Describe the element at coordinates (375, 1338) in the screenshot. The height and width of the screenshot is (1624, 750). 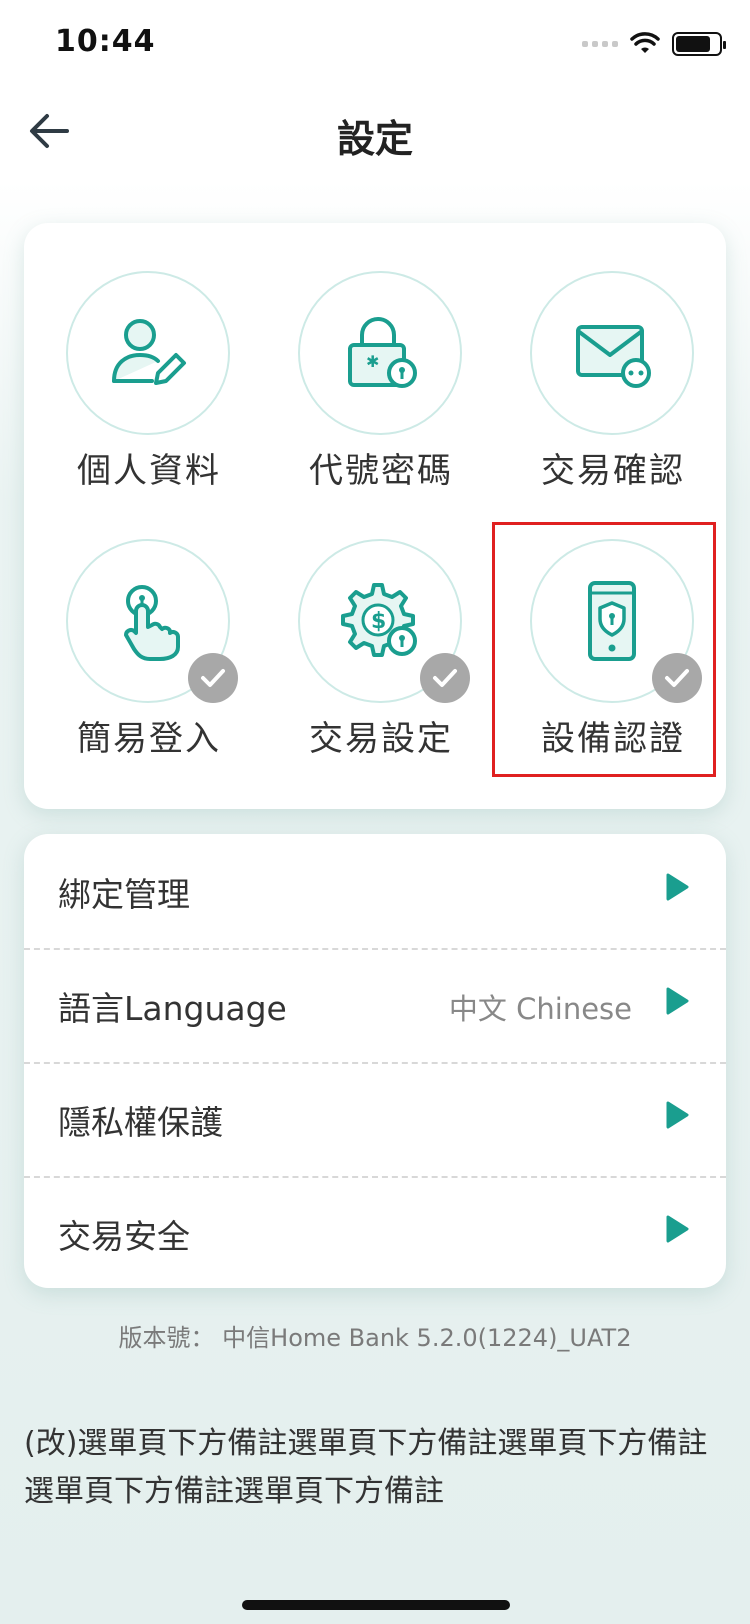
I see `version-text: 版本號： 中信Home Bank 5.2.0(1224)_UAT2` at that location.